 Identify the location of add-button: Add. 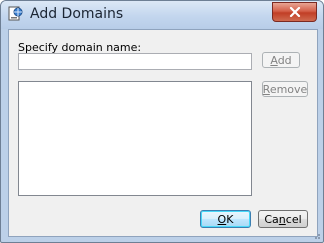
(281, 60).